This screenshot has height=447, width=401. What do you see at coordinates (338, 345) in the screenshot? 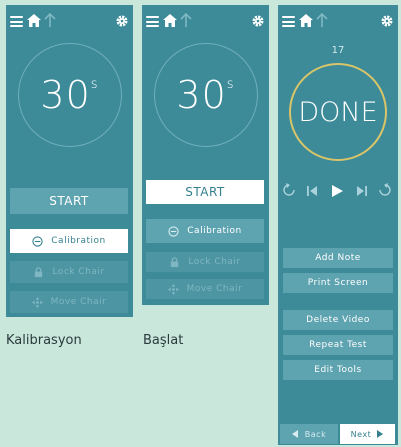
I see `repeat-test-button: Repeat Test` at bounding box center [338, 345].